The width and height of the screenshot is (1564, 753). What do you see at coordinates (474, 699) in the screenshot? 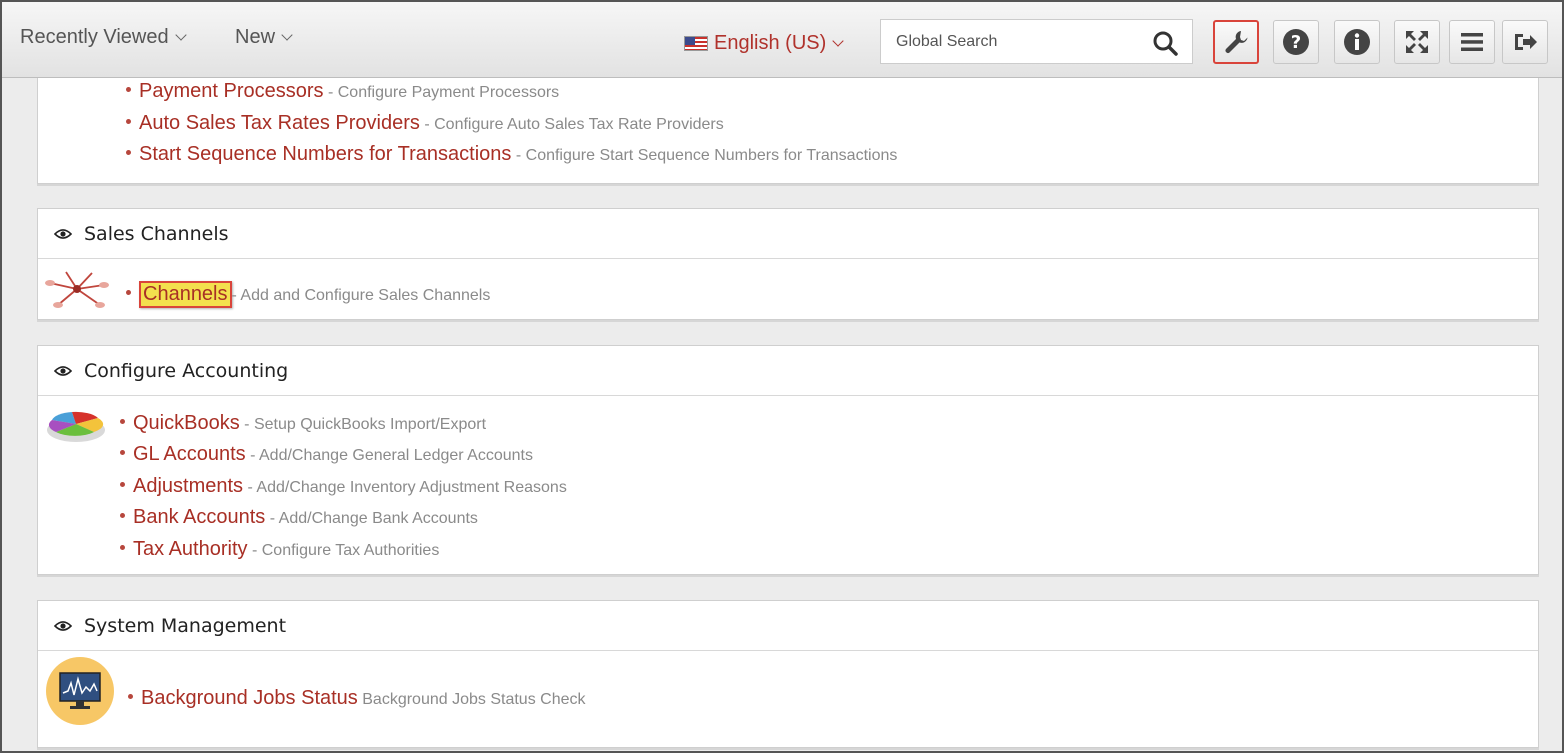
I see `item-description: Background Jobs Status Check` at bounding box center [474, 699].